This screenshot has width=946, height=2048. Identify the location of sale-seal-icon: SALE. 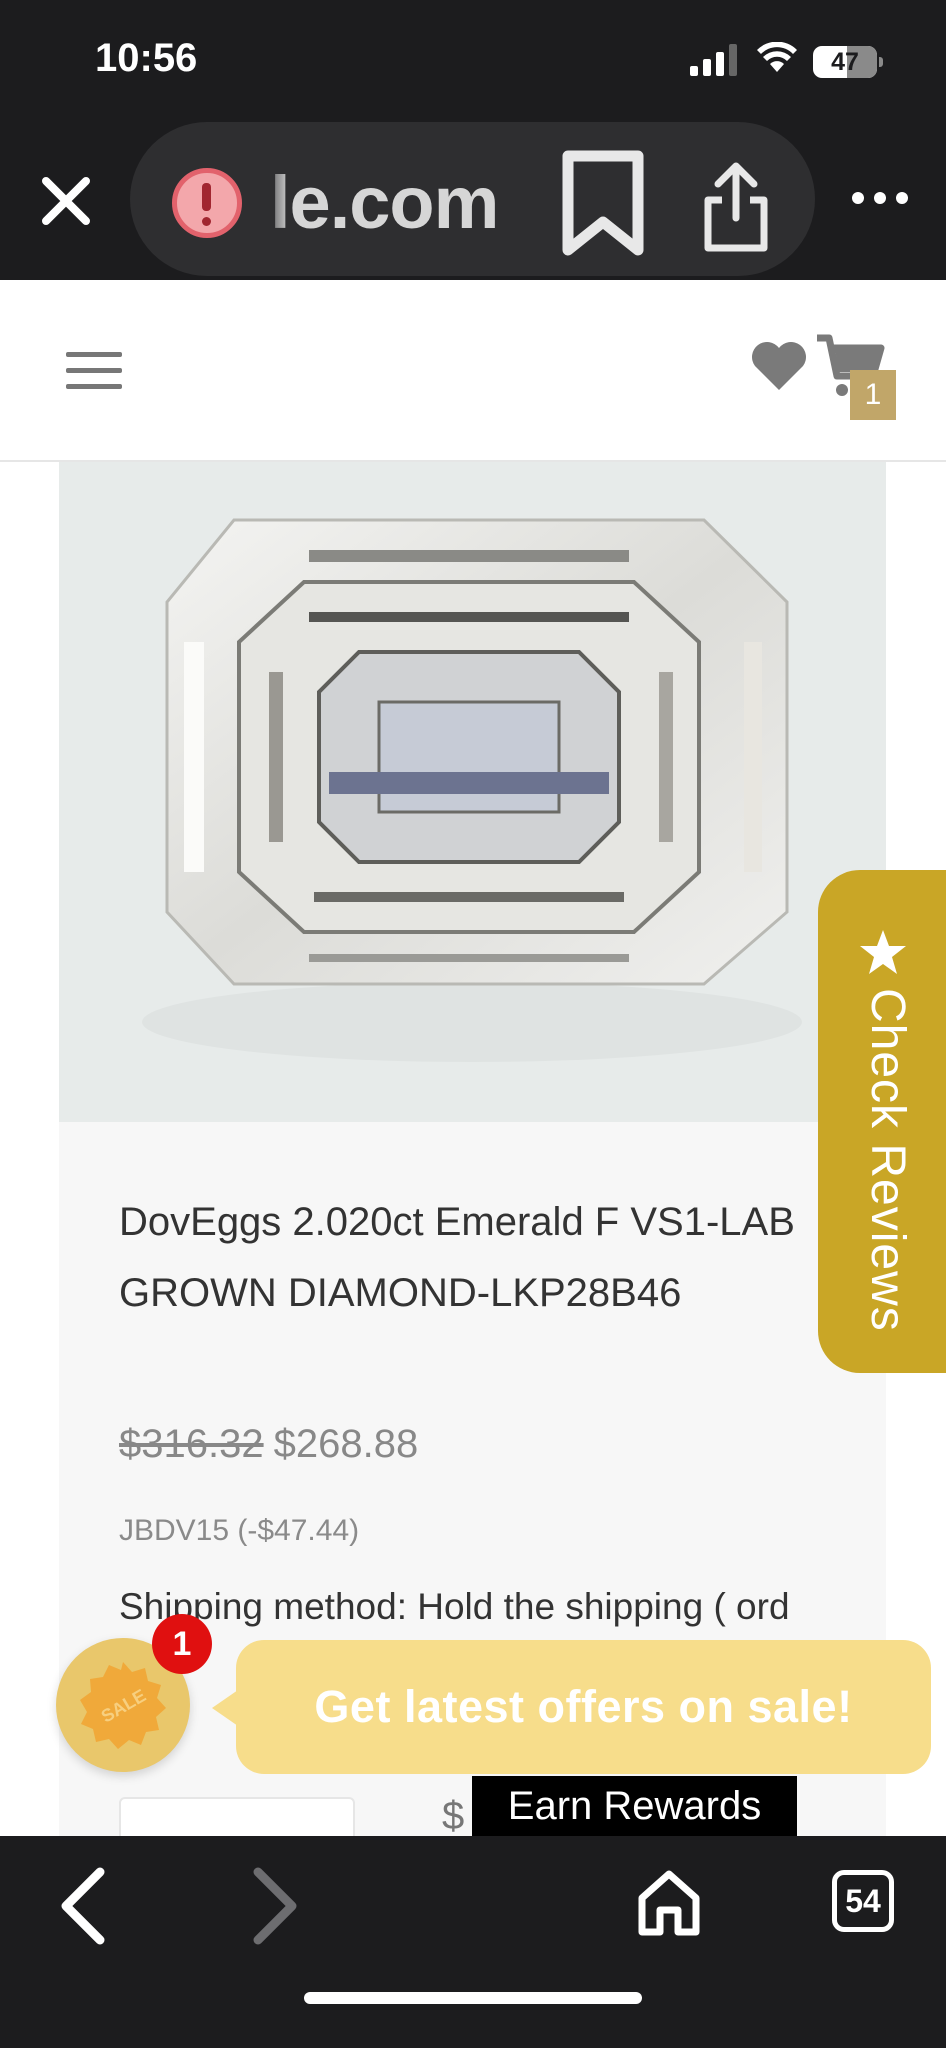
(123, 1705).